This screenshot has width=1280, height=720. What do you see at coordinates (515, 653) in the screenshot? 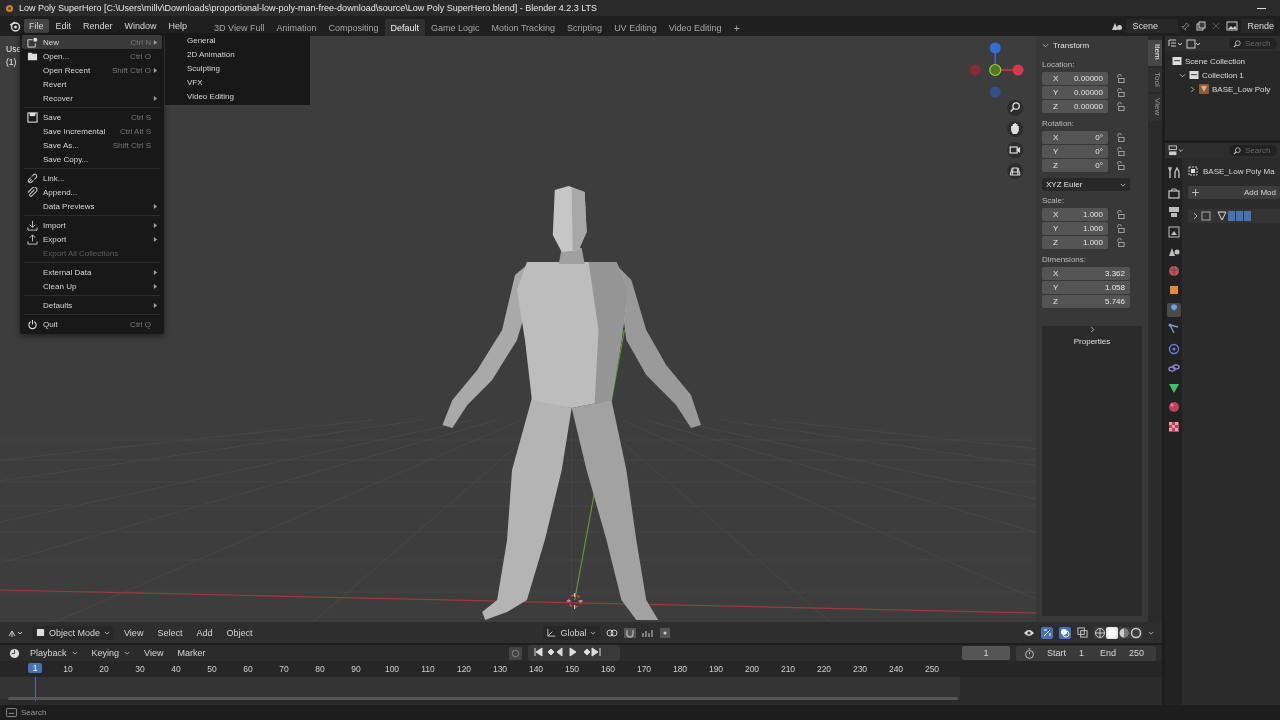
I see `record-icon` at bounding box center [515, 653].